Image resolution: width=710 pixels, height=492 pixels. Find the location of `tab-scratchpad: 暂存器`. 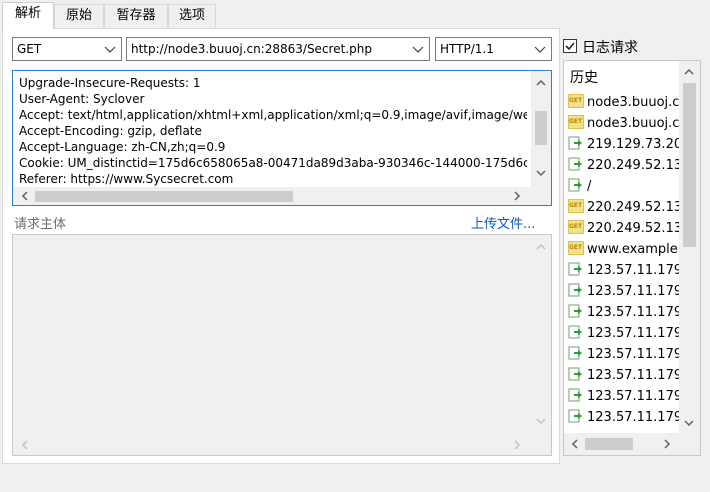

tab-scratchpad: 暂存器 is located at coordinates (136, 16).